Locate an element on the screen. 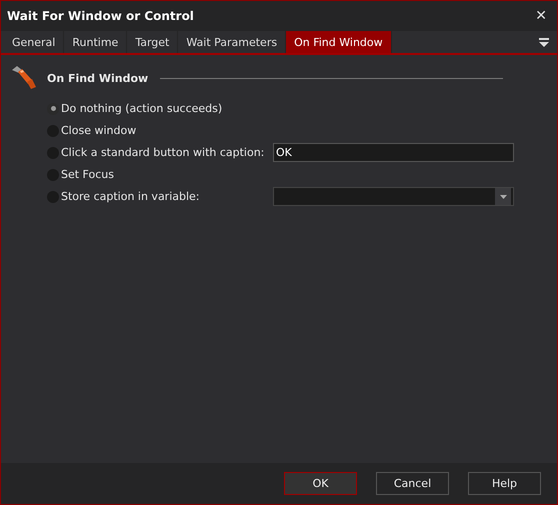 The width and height of the screenshot is (558, 505). dropdown-arrow-icon is located at coordinates (503, 196).